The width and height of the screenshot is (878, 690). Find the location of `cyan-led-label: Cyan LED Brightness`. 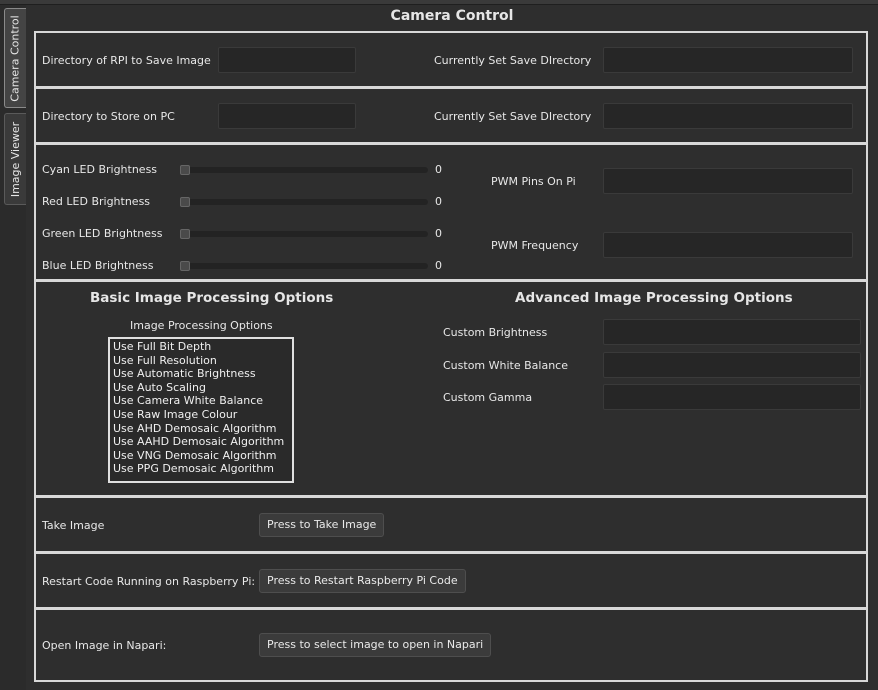

cyan-led-label: Cyan LED Brightness is located at coordinates (100, 169).